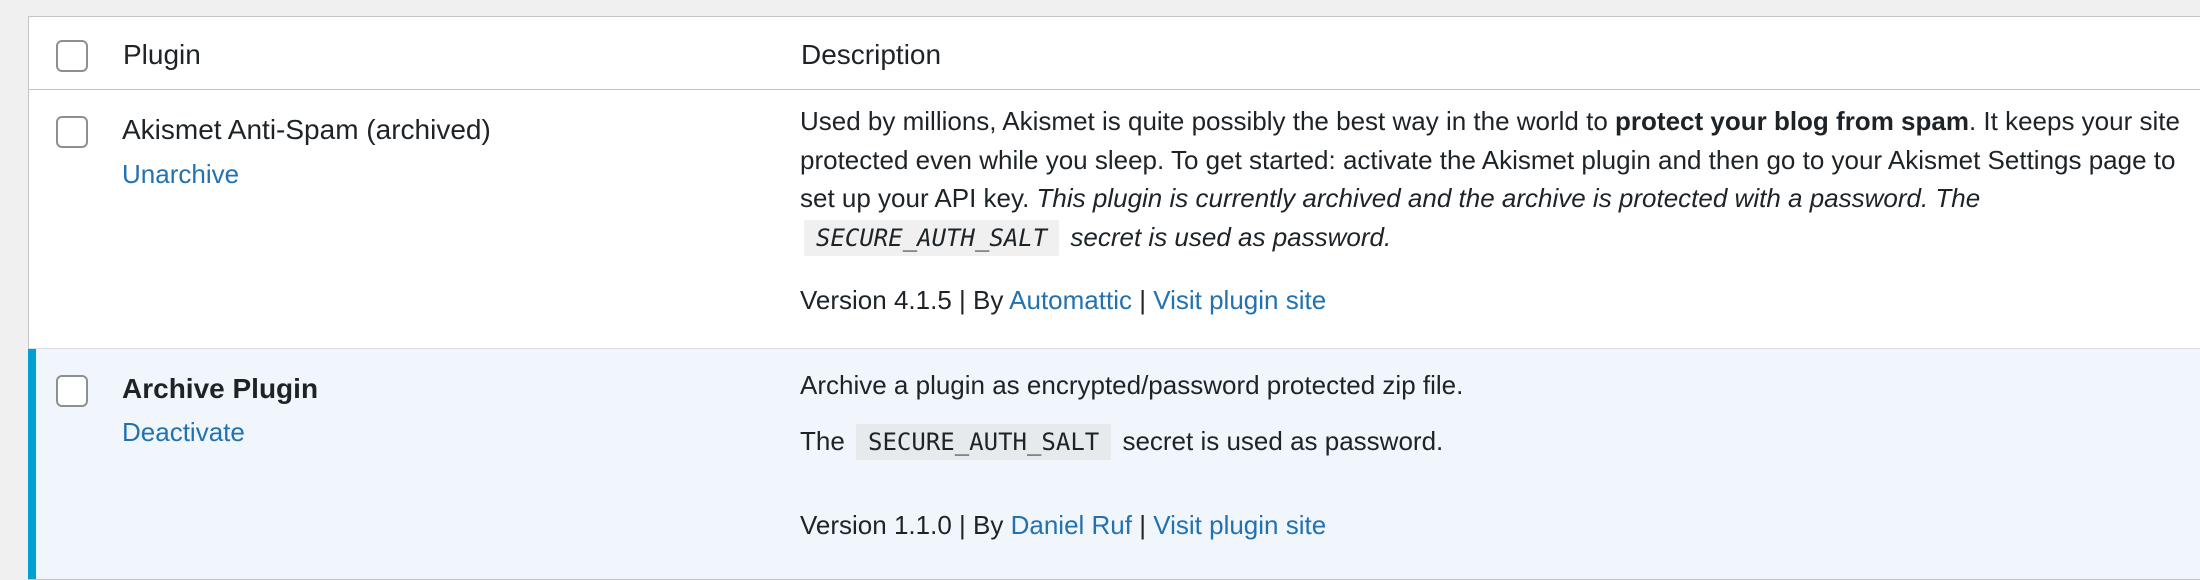 The width and height of the screenshot is (2200, 580). What do you see at coordinates (826, 440) in the screenshot?
I see `description-text-pre: The` at bounding box center [826, 440].